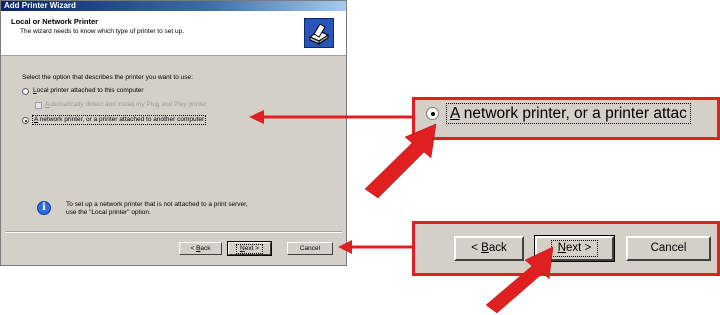  Describe the element at coordinates (400, 161) in the screenshot. I see `big-arrow-to-zoom-radio` at that location.